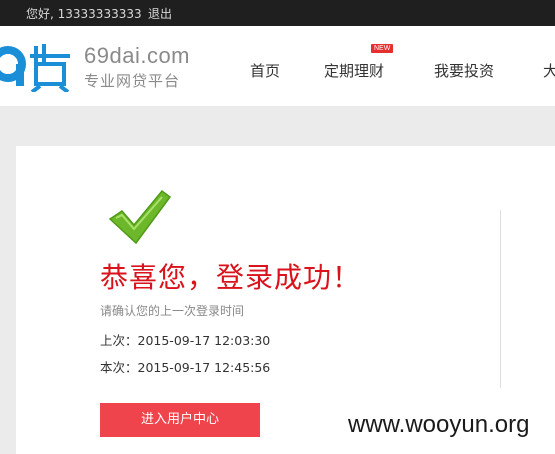 This screenshot has height=454, width=555. I want to click on logout-link: 退出, so click(160, 13).